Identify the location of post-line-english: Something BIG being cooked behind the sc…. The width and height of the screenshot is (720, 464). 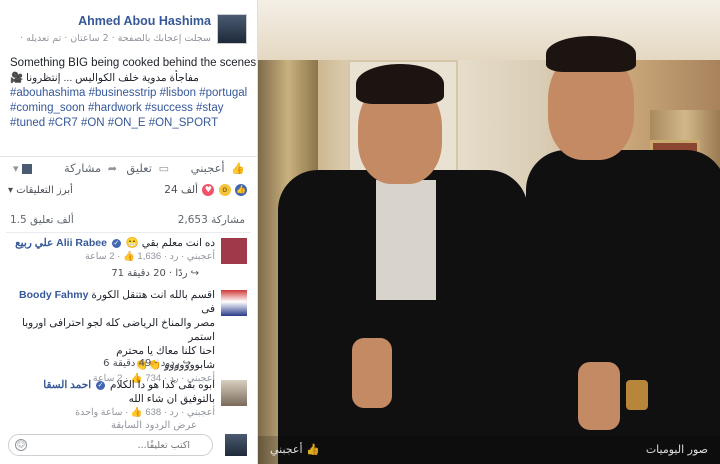
(133, 63).